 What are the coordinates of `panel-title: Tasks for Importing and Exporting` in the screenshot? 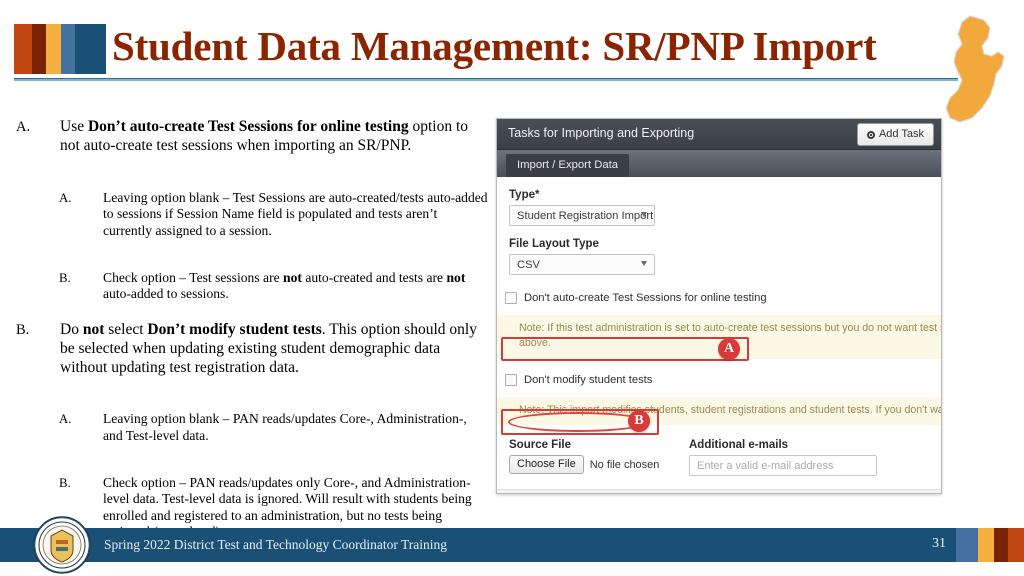 It's located at (601, 133).